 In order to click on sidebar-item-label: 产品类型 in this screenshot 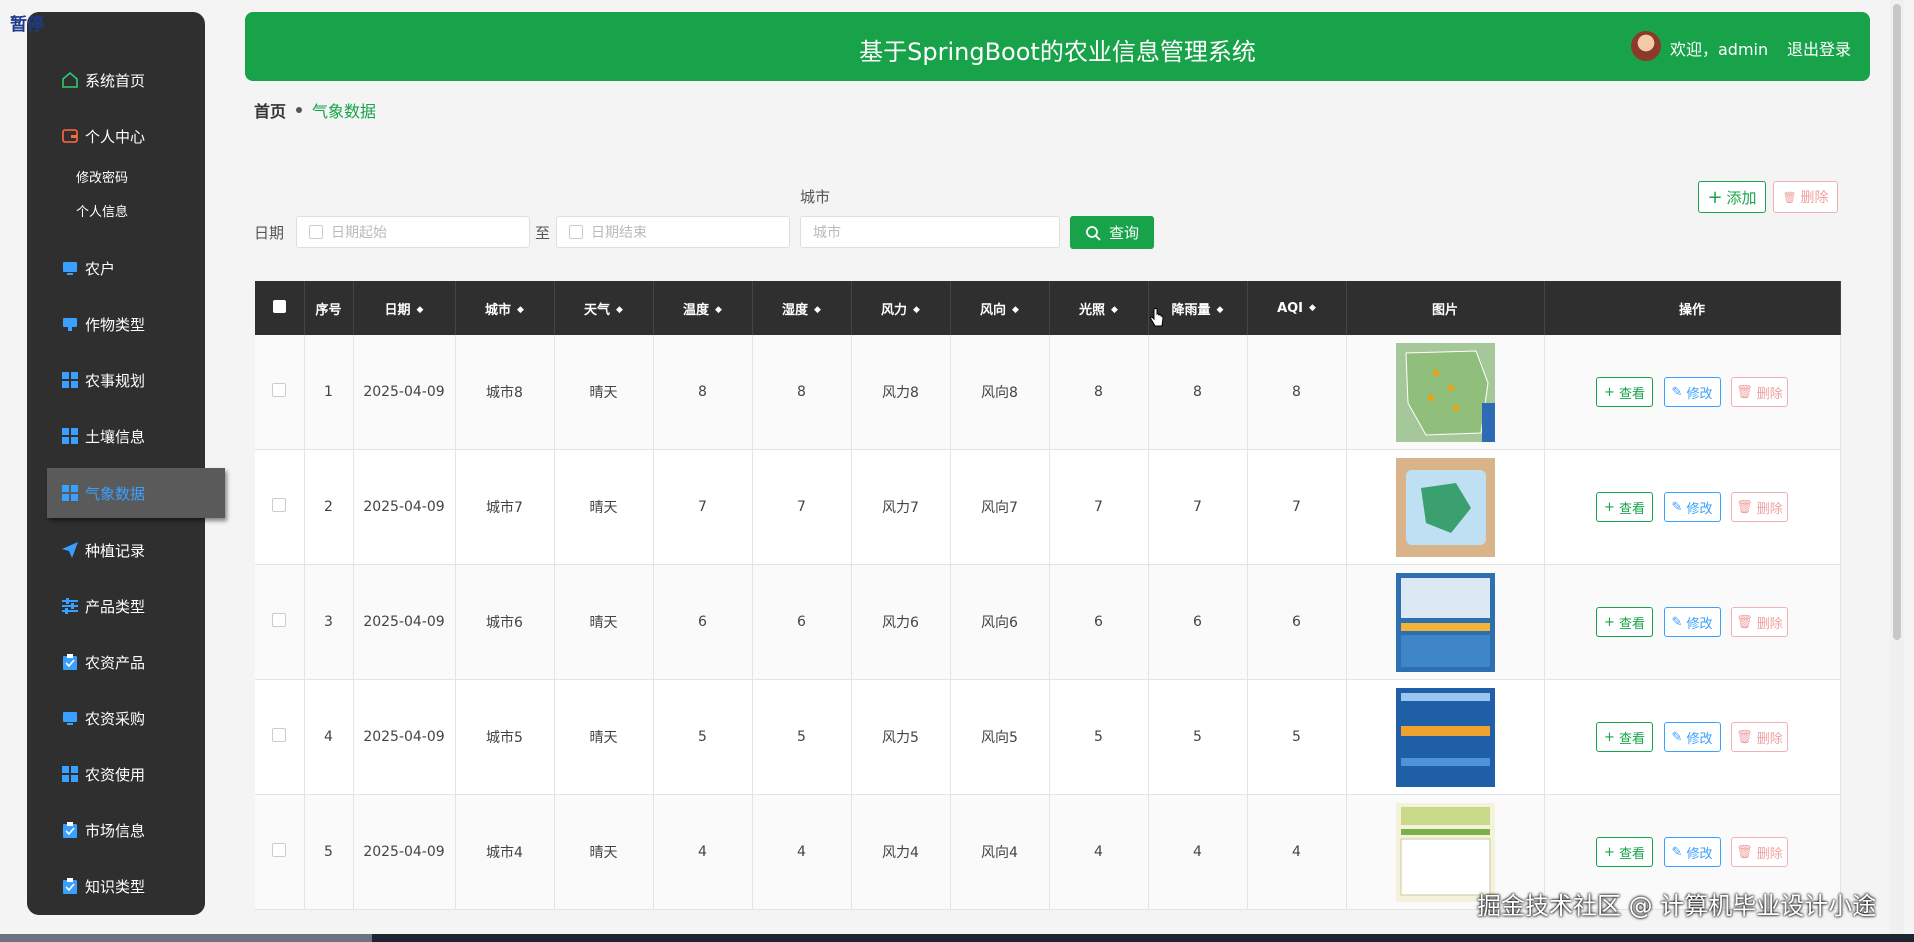, I will do `click(115, 606)`.